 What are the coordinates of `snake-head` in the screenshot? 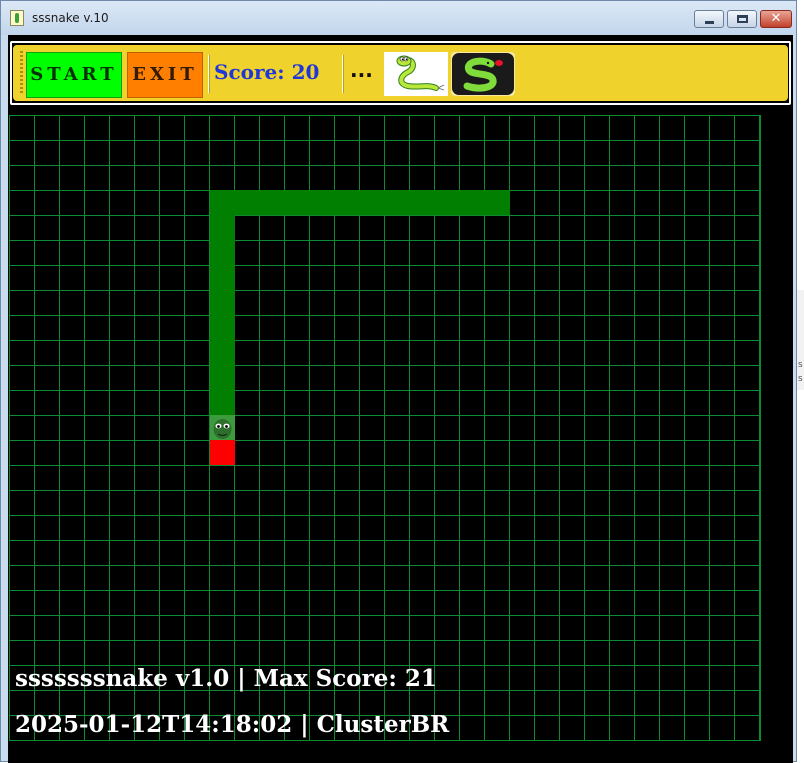 It's located at (222, 427).